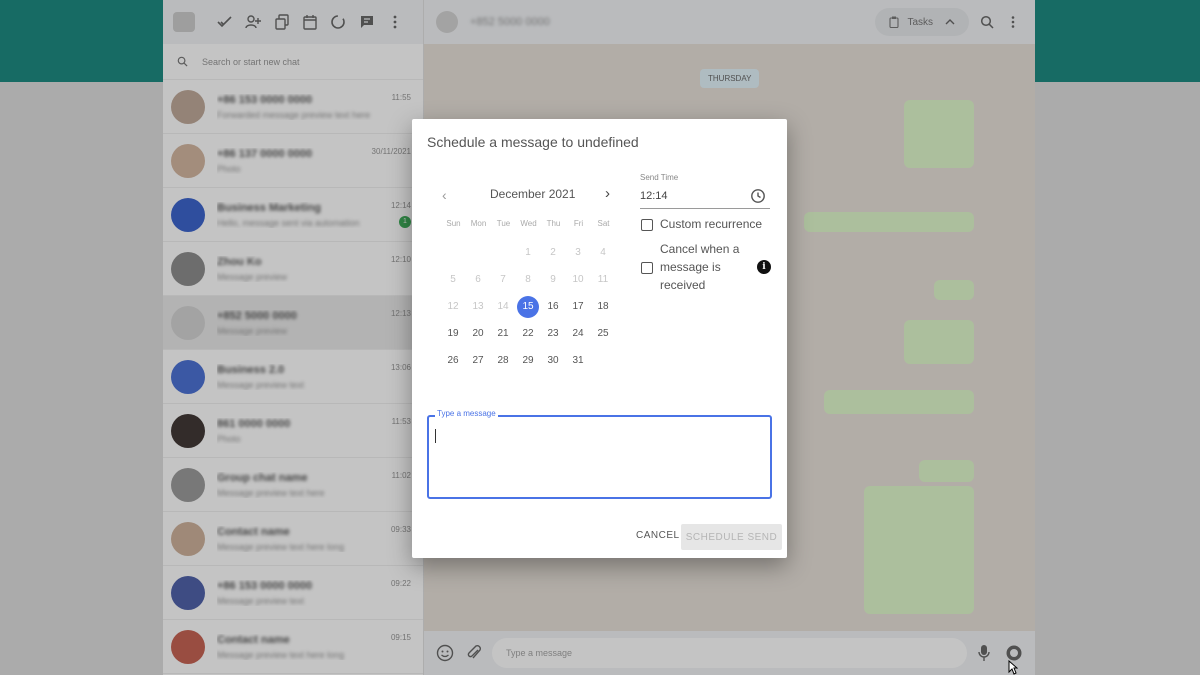 Image resolution: width=1200 pixels, height=675 pixels. What do you see at coordinates (478, 306) in the screenshot?
I see `calendar-day: 13` at bounding box center [478, 306].